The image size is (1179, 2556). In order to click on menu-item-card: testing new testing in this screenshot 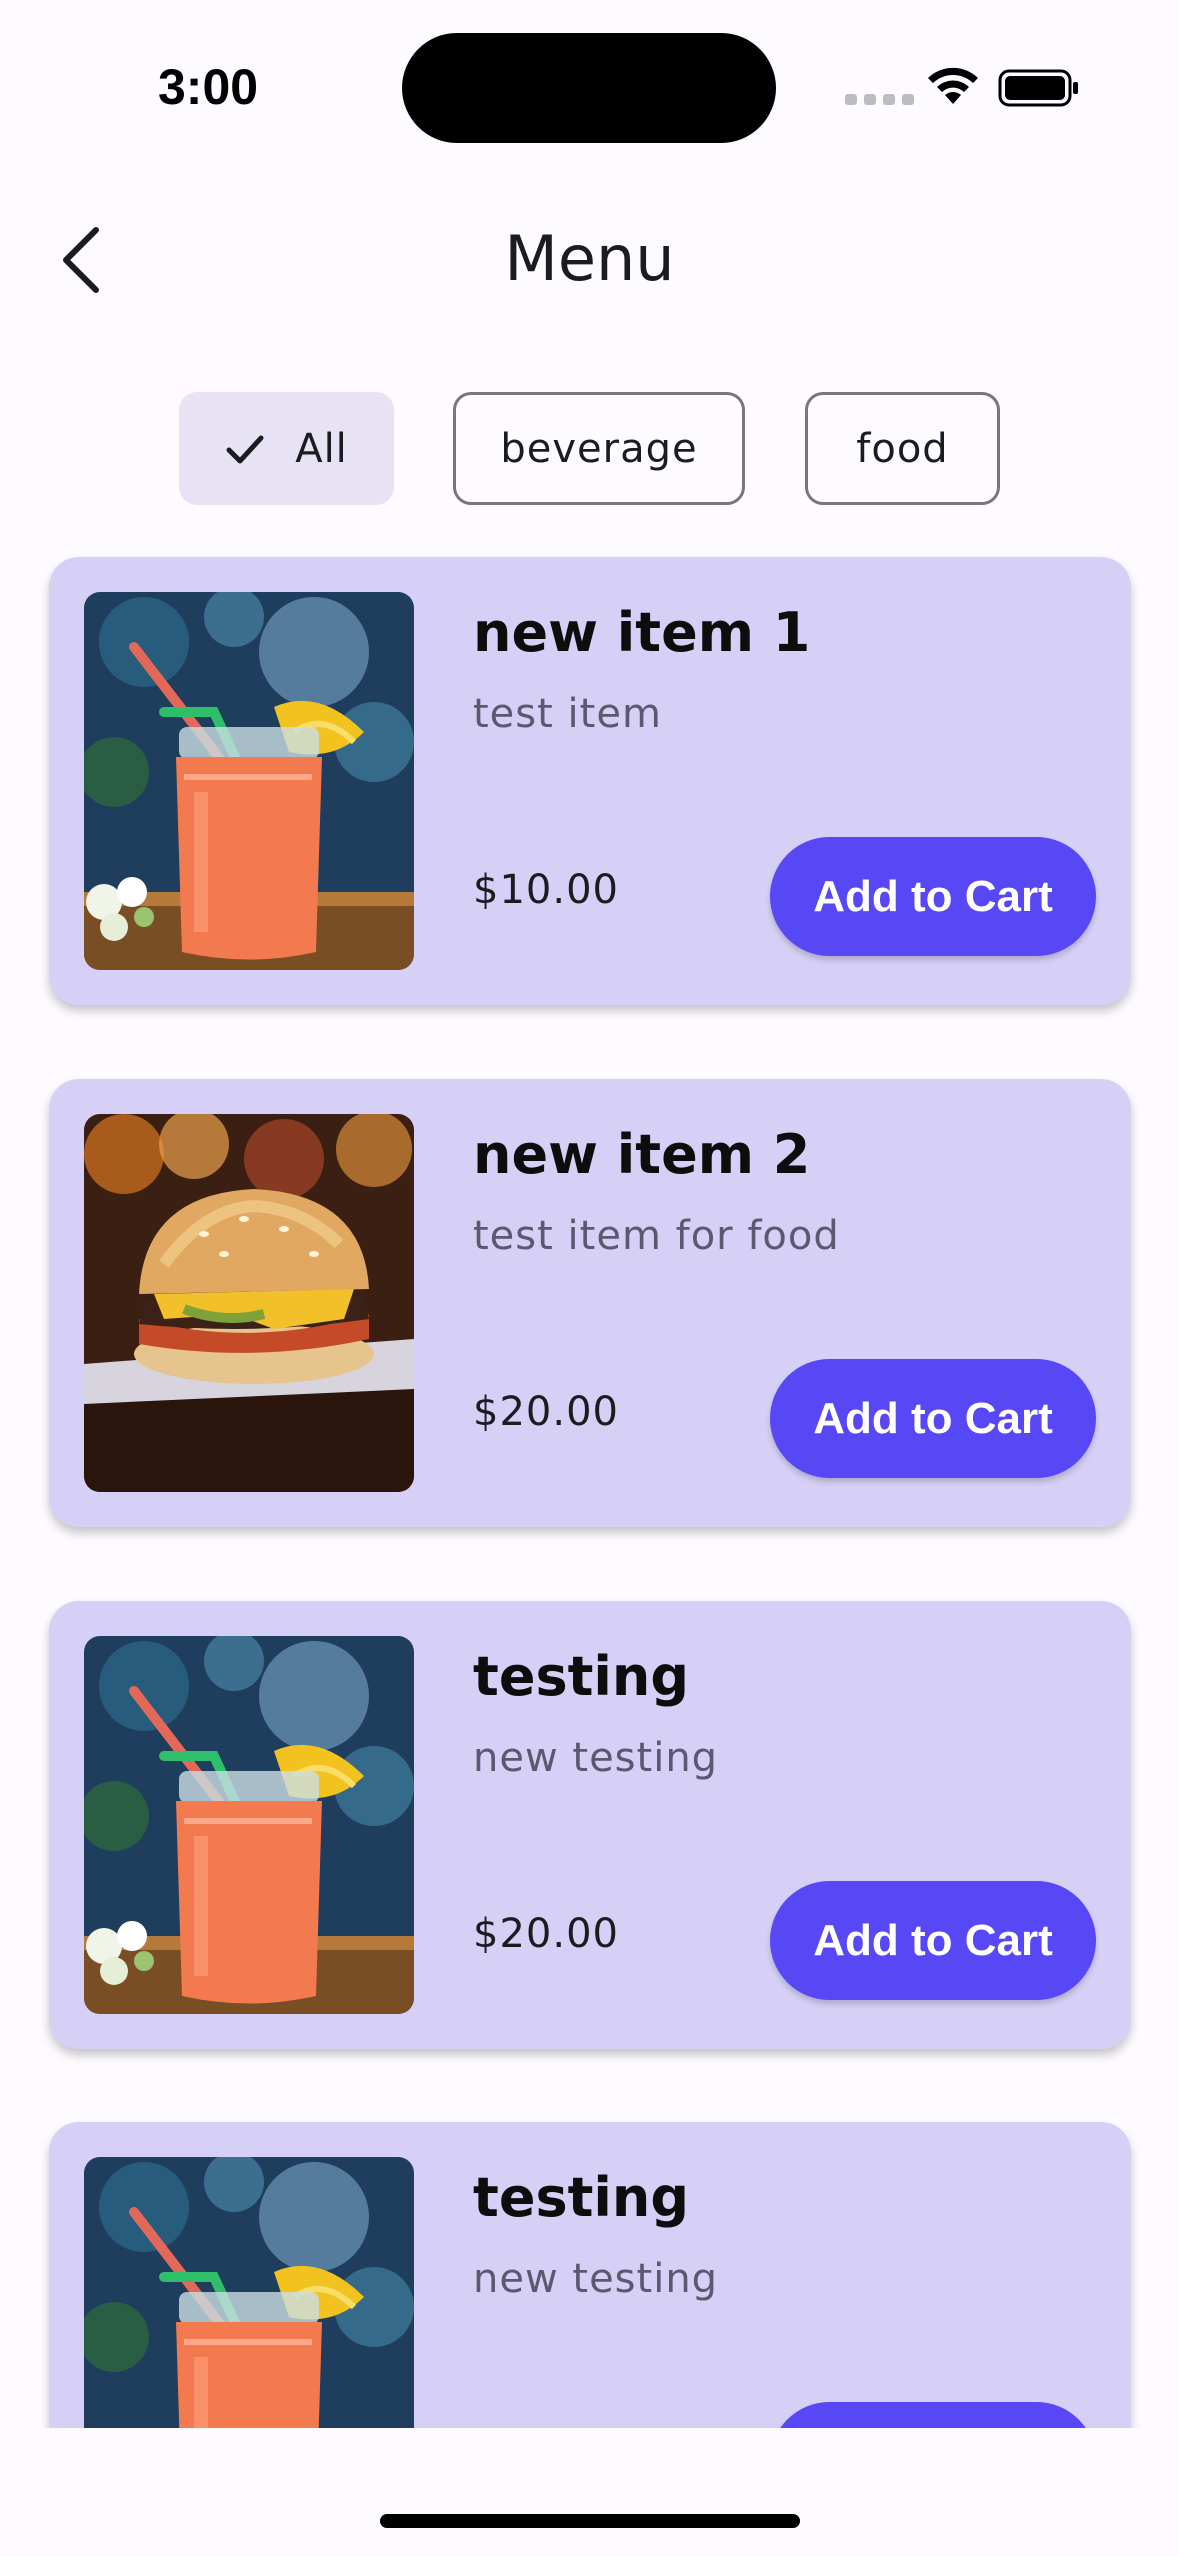, I will do `click(590, 2275)`.